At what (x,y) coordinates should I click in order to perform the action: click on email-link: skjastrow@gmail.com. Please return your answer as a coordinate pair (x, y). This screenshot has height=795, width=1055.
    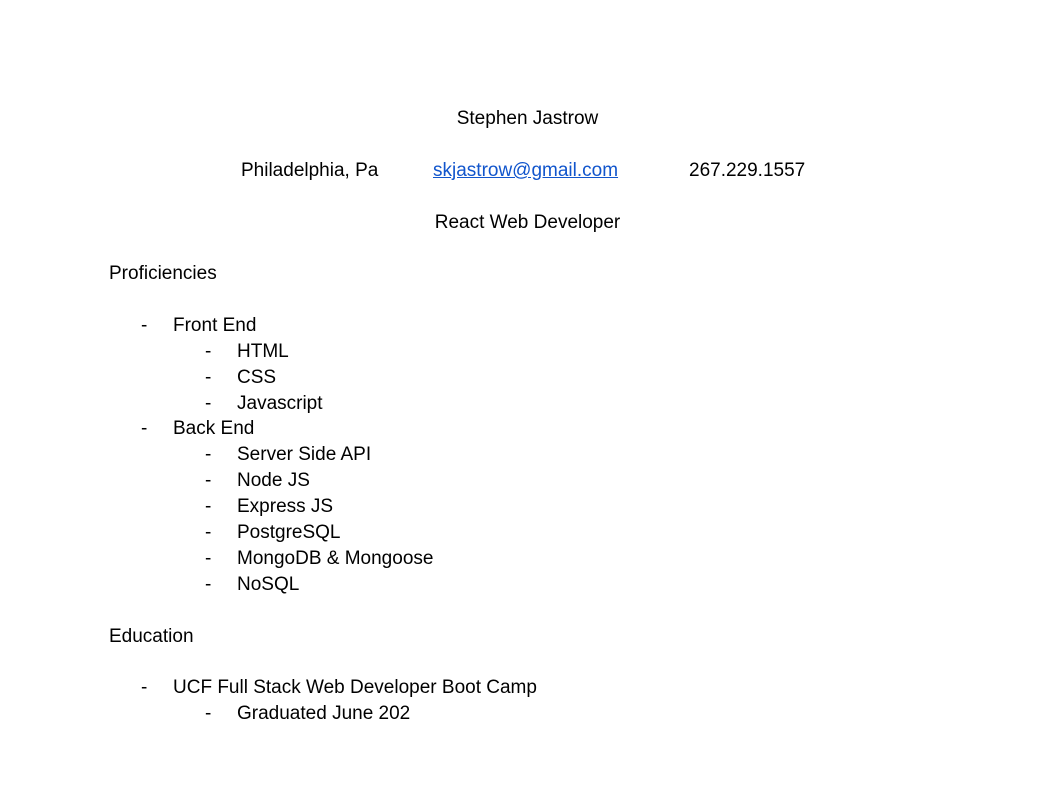
    Looking at the image, I should click on (525, 171).